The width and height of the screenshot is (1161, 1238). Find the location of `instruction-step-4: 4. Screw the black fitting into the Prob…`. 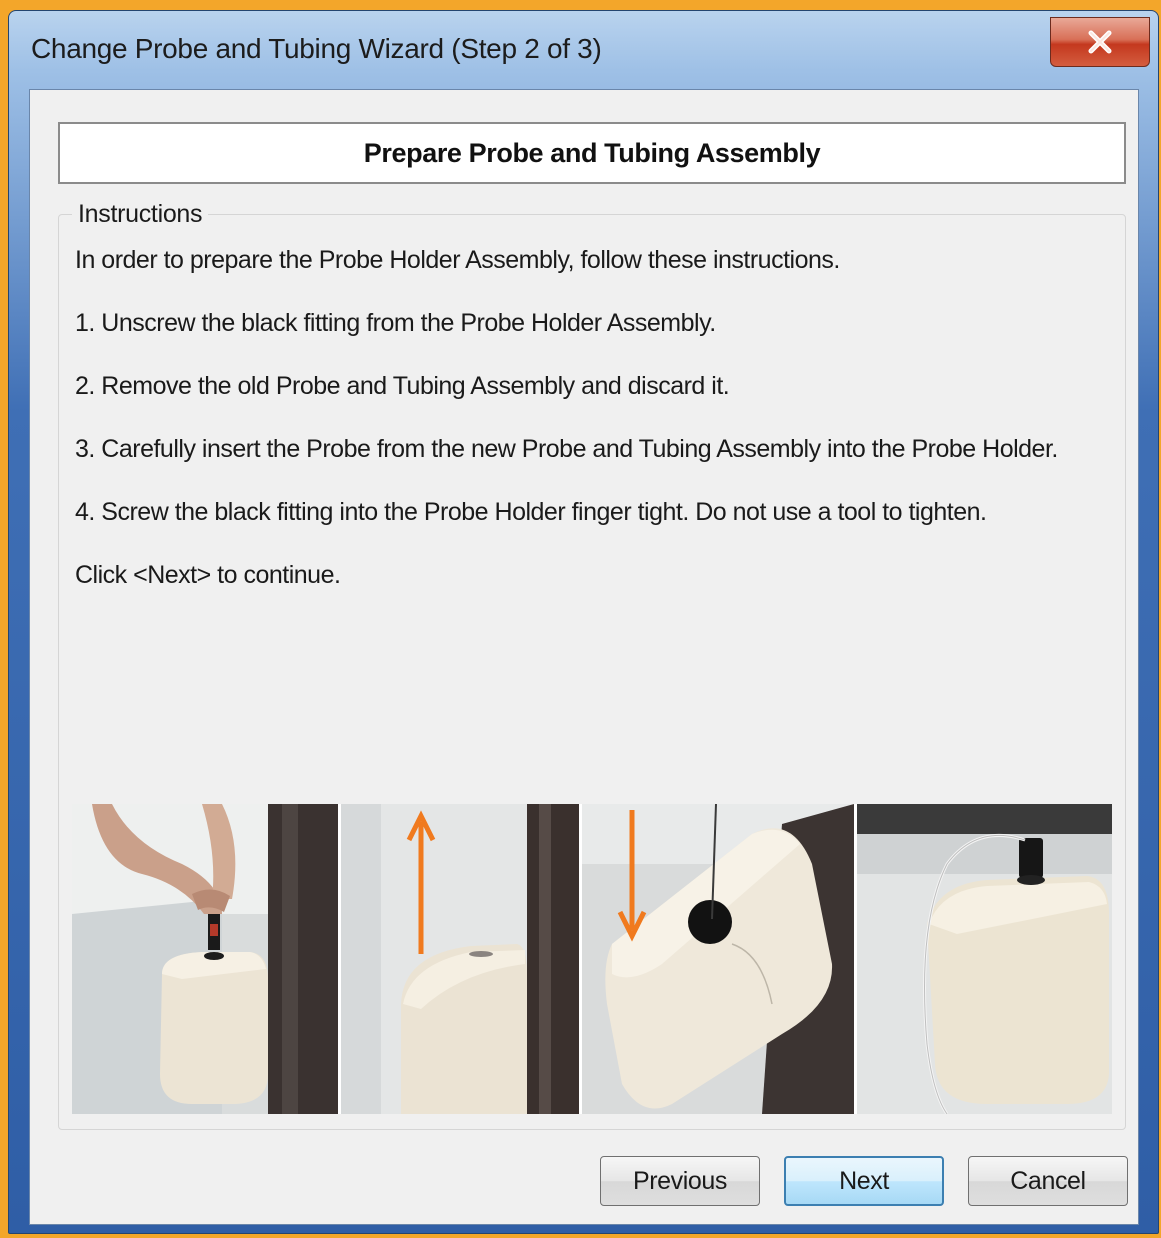

instruction-step-4: 4. Screw the black fitting into the Prob… is located at coordinates (531, 512).